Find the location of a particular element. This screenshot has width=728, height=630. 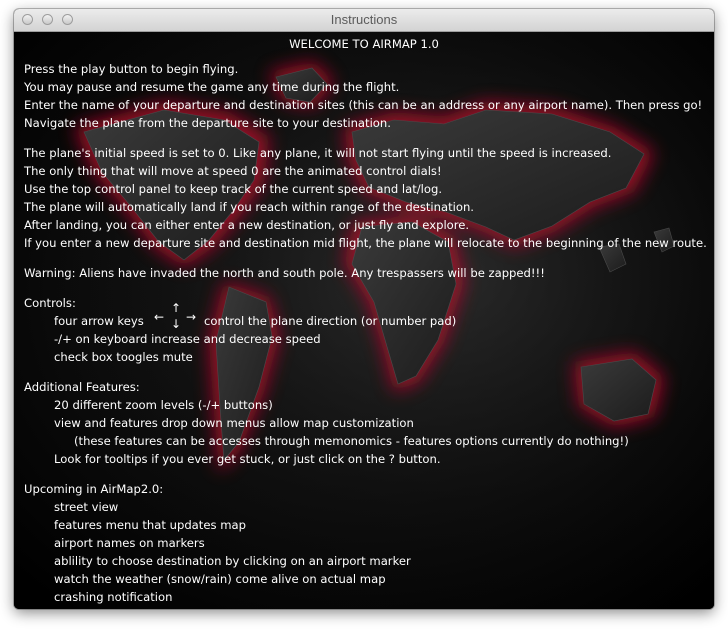

zoom-levels-text: 20 different zoom levels (-/+ buttons) is located at coordinates (163, 405).